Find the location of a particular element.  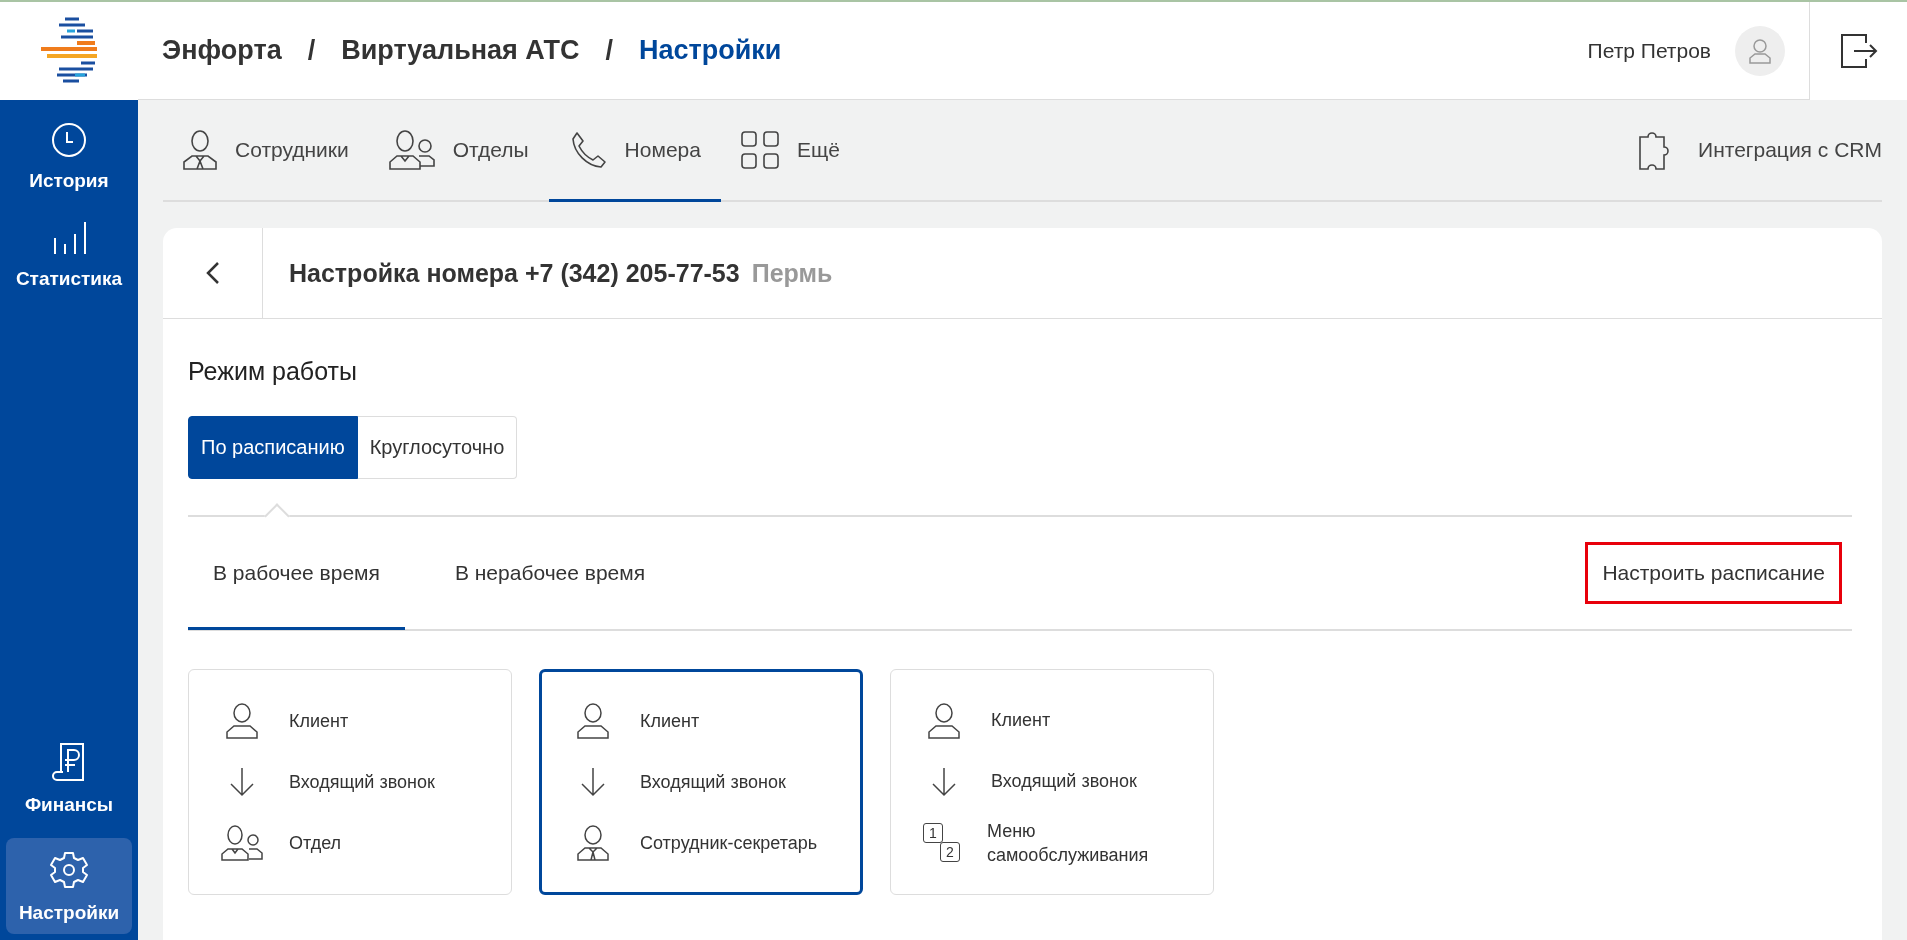

breadcrumb-link: Виртуальная АТС is located at coordinates (460, 50).